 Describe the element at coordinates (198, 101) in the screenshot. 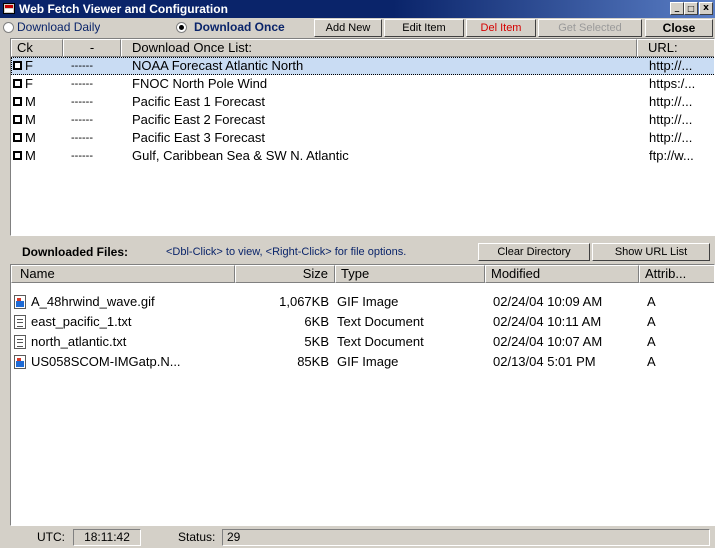

I see `list-item-name: Pacific East 1 Forecast` at that location.